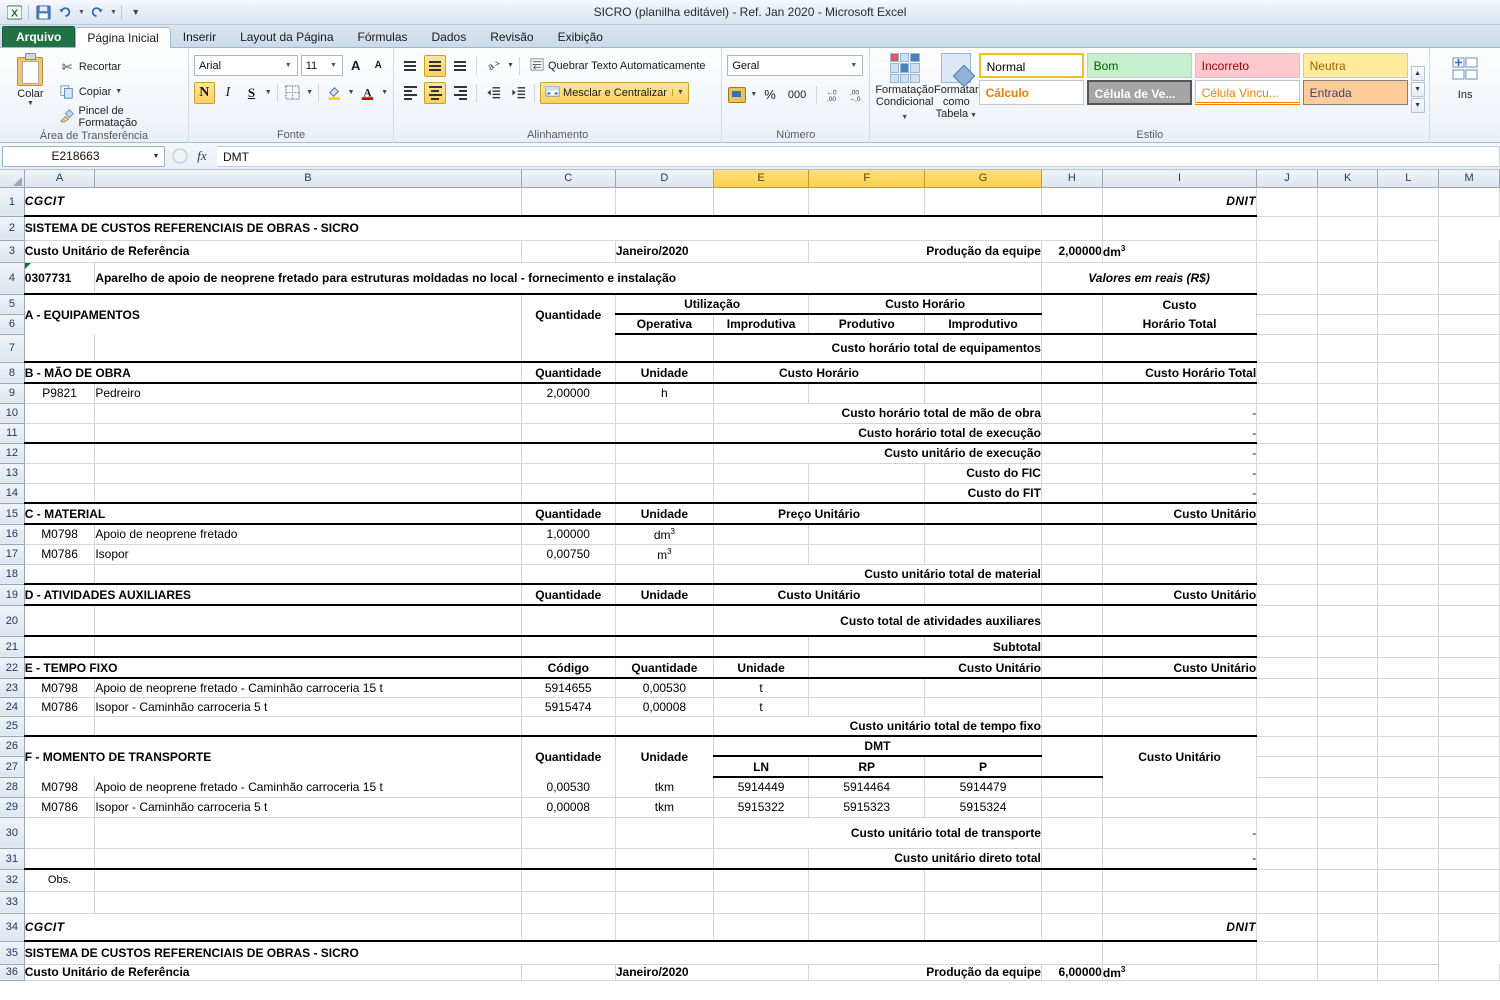  Describe the element at coordinates (97, 12) in the screenshot. I see `redo-icon` at that location.